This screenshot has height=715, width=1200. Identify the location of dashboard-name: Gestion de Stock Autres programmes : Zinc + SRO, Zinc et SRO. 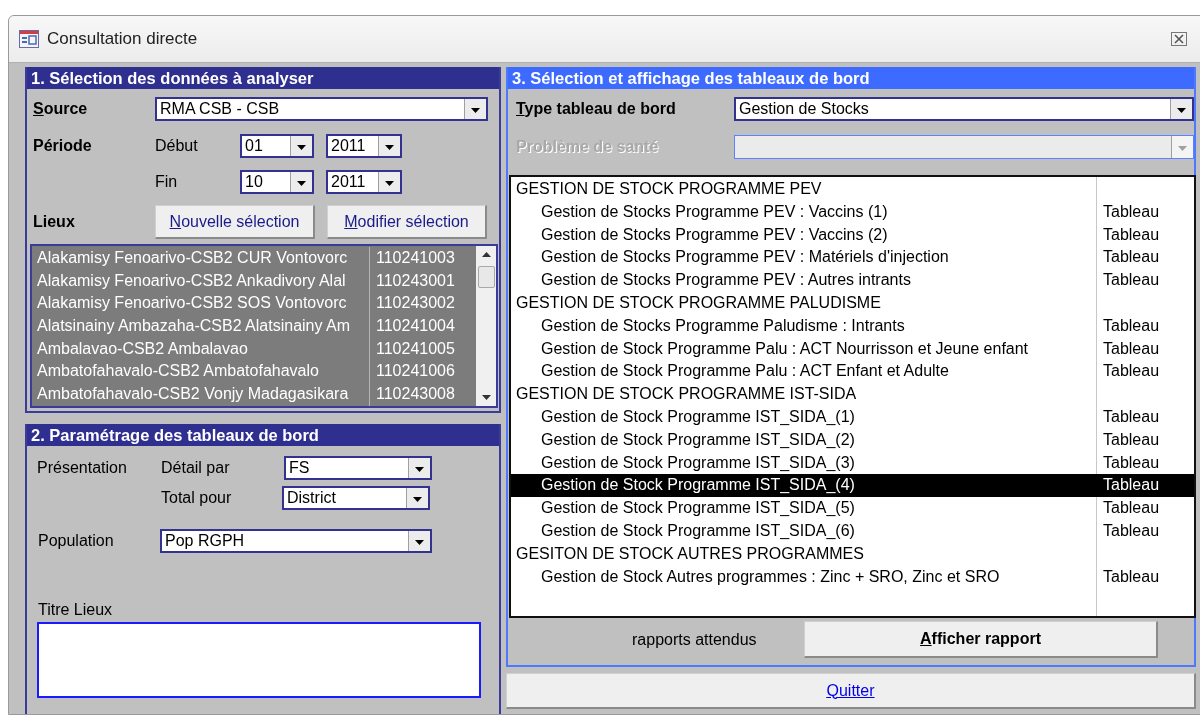
(770, 576).